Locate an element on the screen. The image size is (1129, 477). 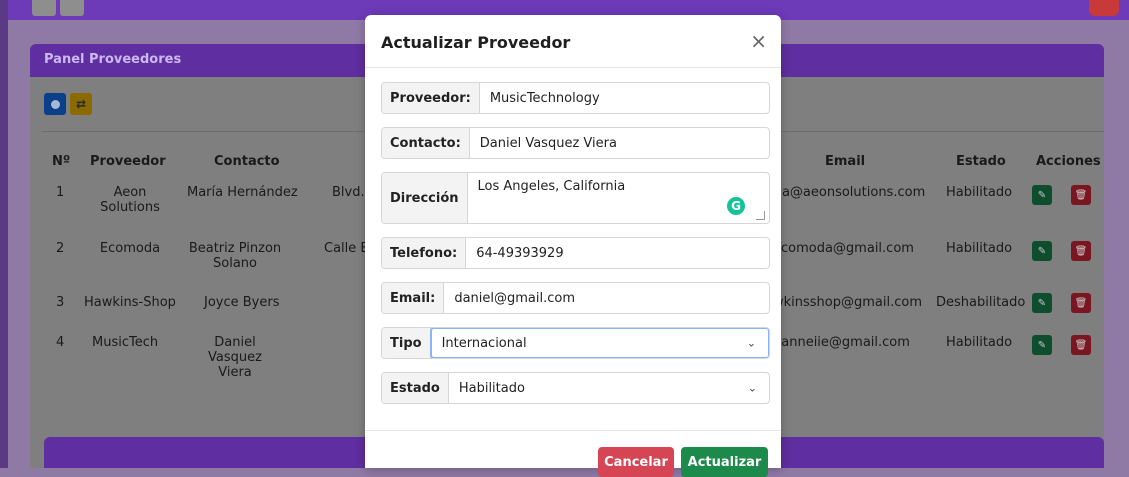
row4-email: danneiie@gmail.com is located at coordinates (841, 342).